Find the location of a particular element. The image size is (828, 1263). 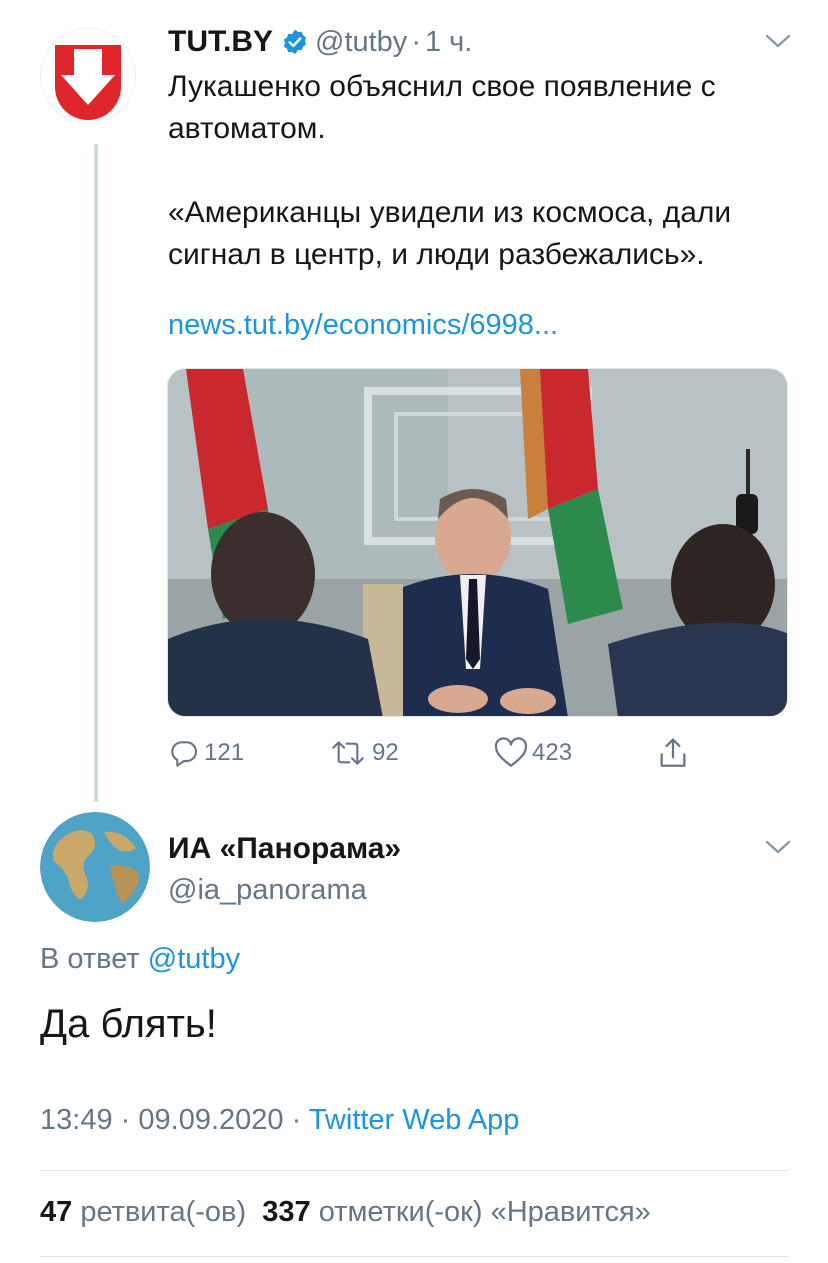

retweets-number: 47 is located at coordinates (56, 1212).